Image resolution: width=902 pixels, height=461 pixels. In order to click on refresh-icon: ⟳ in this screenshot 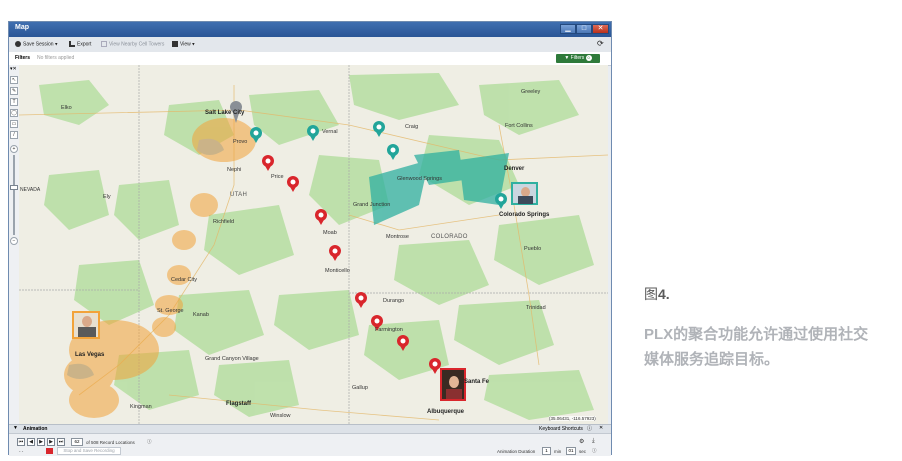, I will do `click(600, 43)`.